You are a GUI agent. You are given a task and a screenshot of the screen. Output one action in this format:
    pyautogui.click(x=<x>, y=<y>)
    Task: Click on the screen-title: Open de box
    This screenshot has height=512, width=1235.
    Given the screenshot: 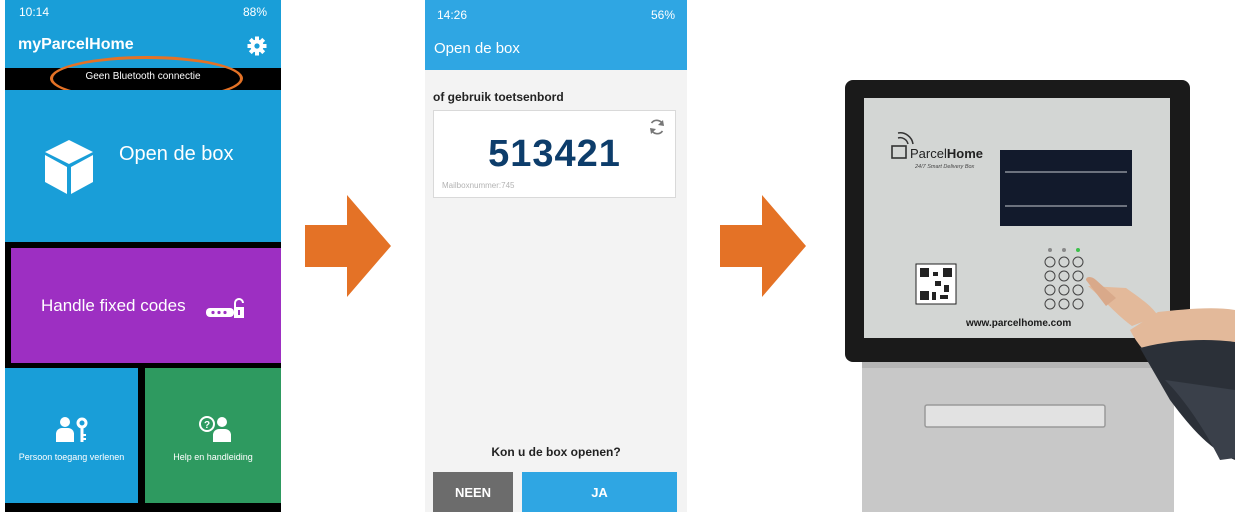 What is the action you would take?
    pyautogui.click(x=477, y=48)
    